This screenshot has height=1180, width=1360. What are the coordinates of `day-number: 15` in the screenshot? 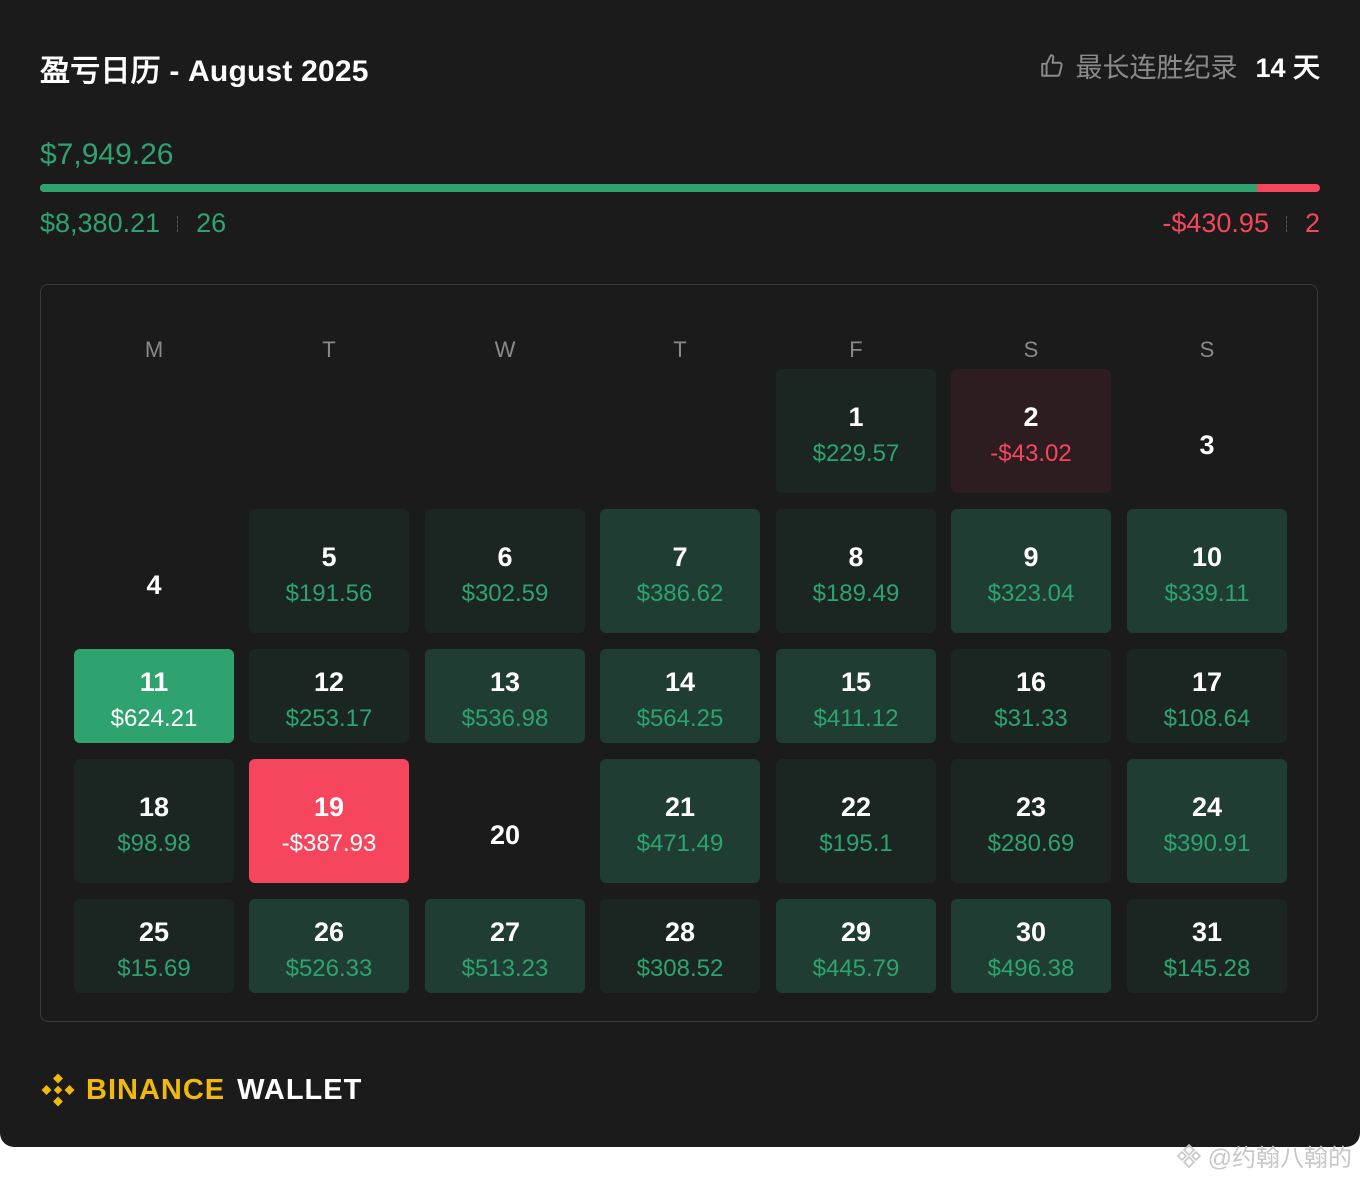 It's located at (856, 682).